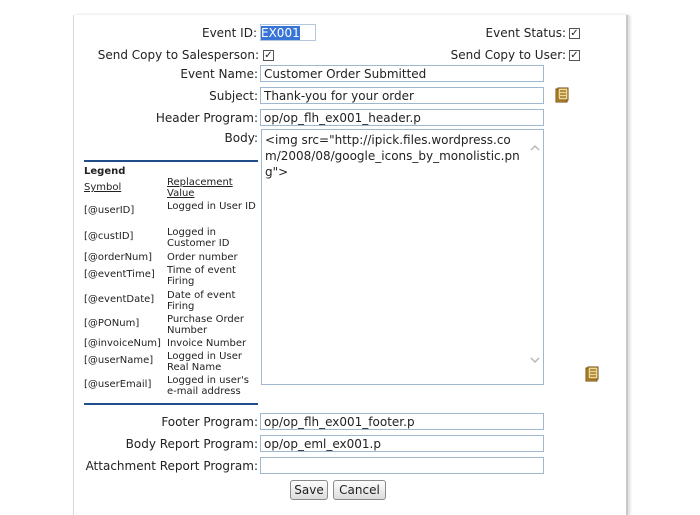 Image resolution: width=700 pixels, height=515 pixels. Describe the element at coordinates (574, 33) in the screenshot. I see `event-status-checkbox: ✓` at that location.